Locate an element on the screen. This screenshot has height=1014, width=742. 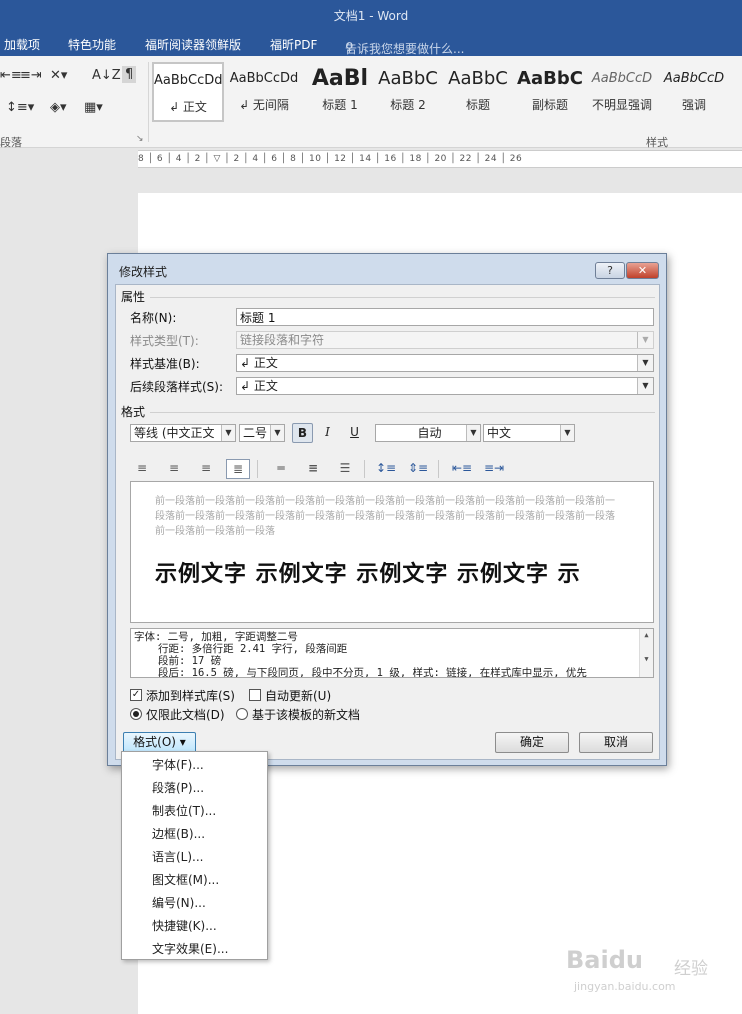
font-value: 等线 (中文正文 is located at coordinates (174, 433).